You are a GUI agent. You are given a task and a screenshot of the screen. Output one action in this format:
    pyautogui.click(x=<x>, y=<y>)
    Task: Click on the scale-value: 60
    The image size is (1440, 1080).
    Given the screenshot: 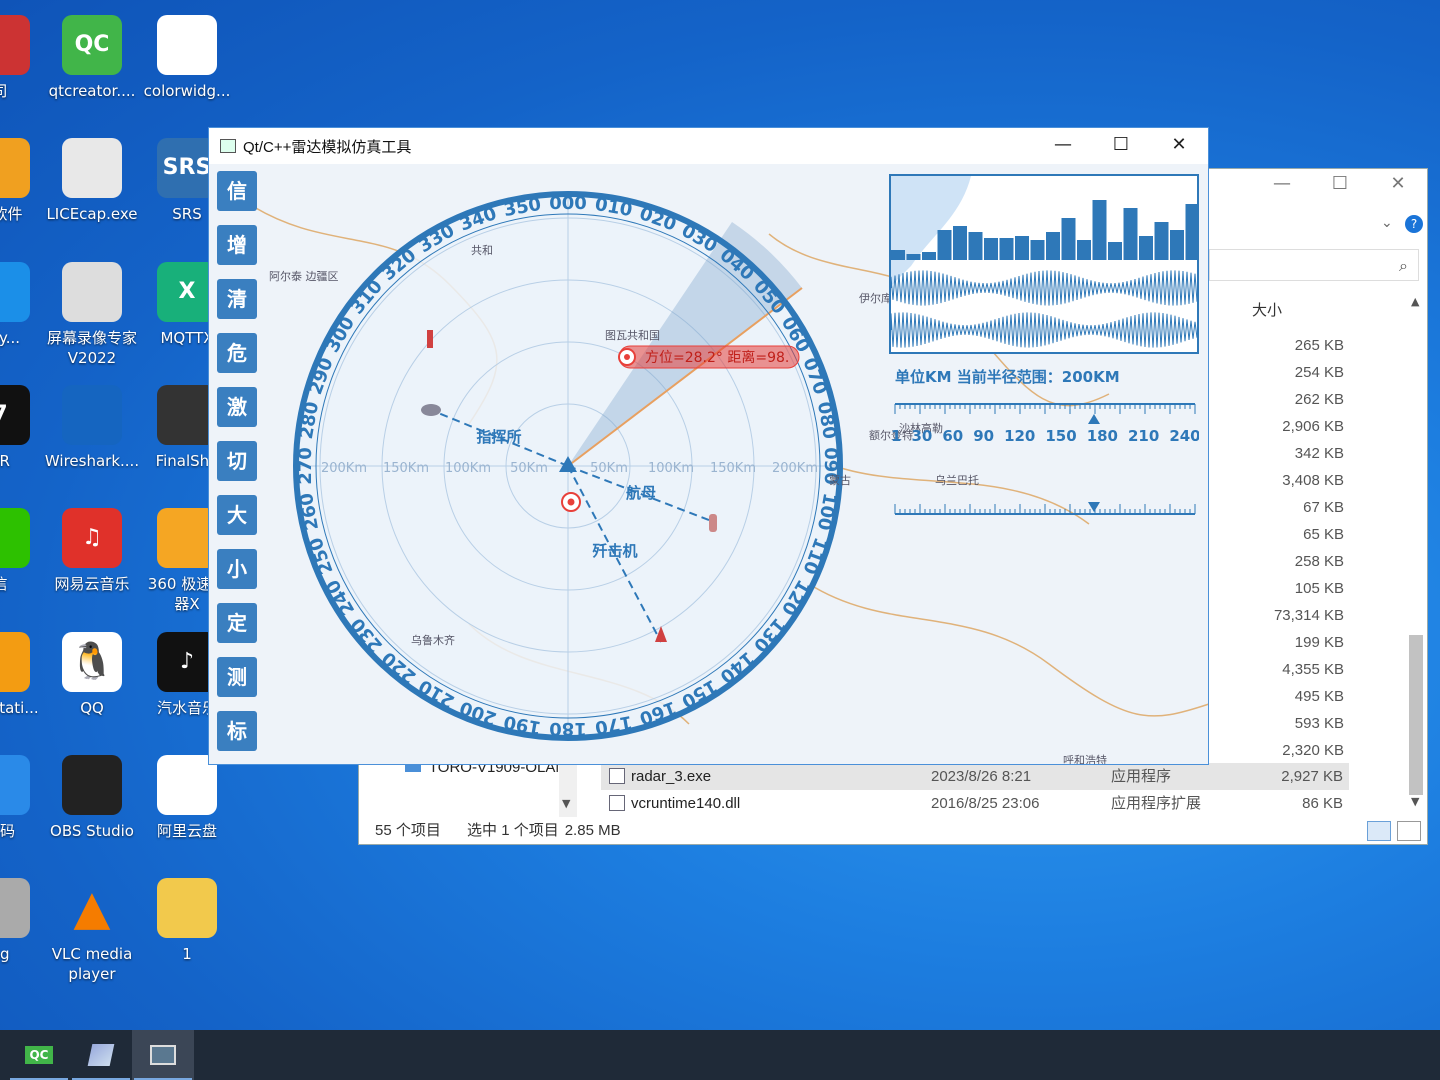 What is the action you would take?
    pyautogui.click(x=953, y=436)
    